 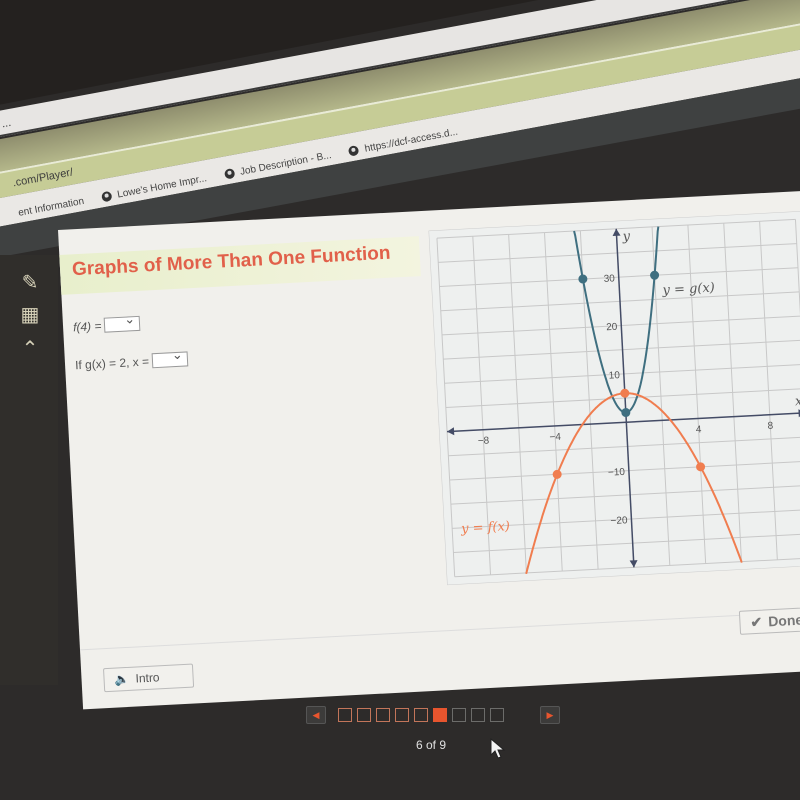 What do you see at coordinates (439, 630) in the screenshot?
I see `footer-divider` at bounding box center [439, 630].